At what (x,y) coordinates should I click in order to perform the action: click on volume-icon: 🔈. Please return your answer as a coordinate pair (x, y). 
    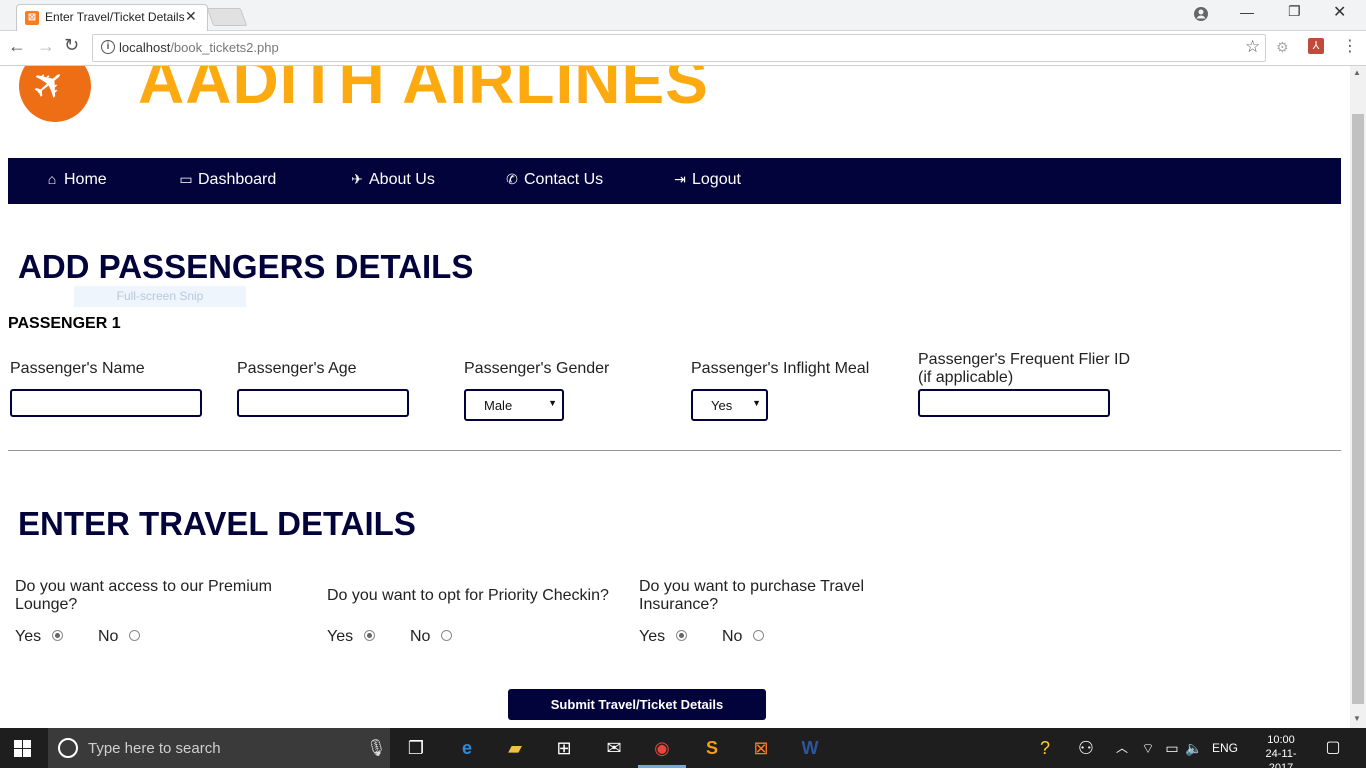
    Looking at the image, I should click on (1194, 748).